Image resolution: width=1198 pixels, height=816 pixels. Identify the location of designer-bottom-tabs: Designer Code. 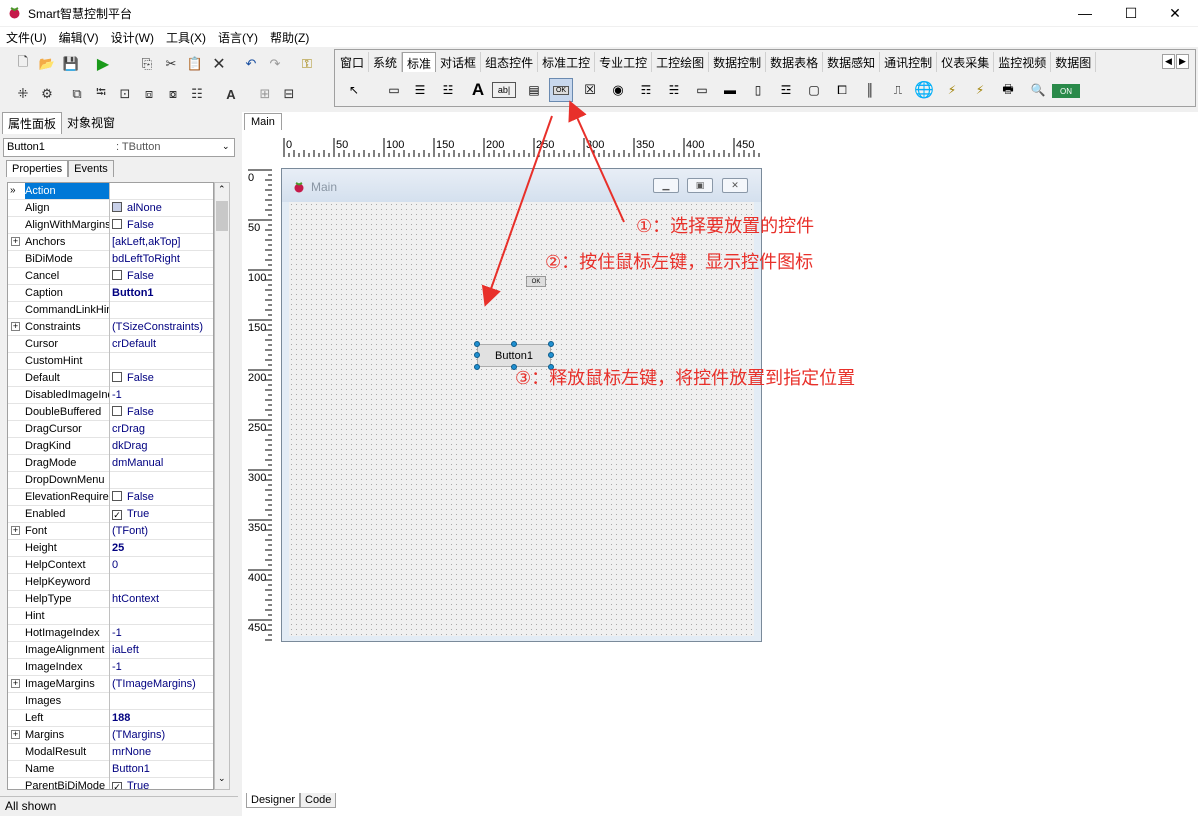
(291, 800).